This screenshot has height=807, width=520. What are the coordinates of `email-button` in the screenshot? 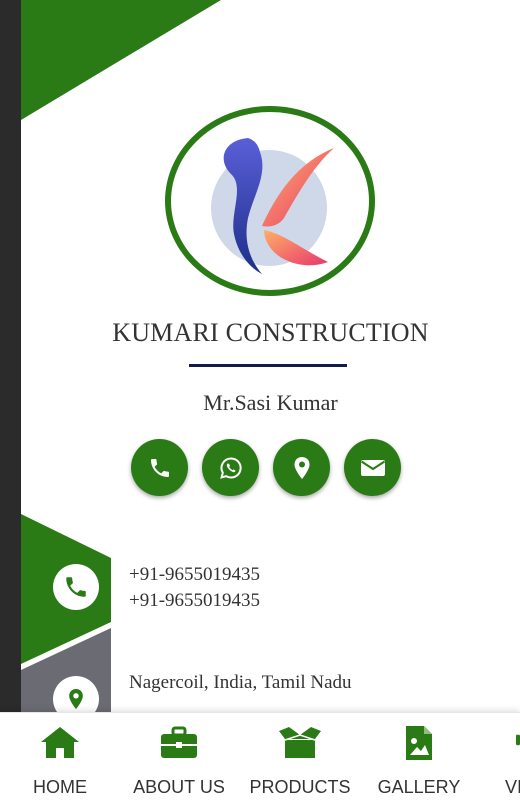 It's located at (372, 467).